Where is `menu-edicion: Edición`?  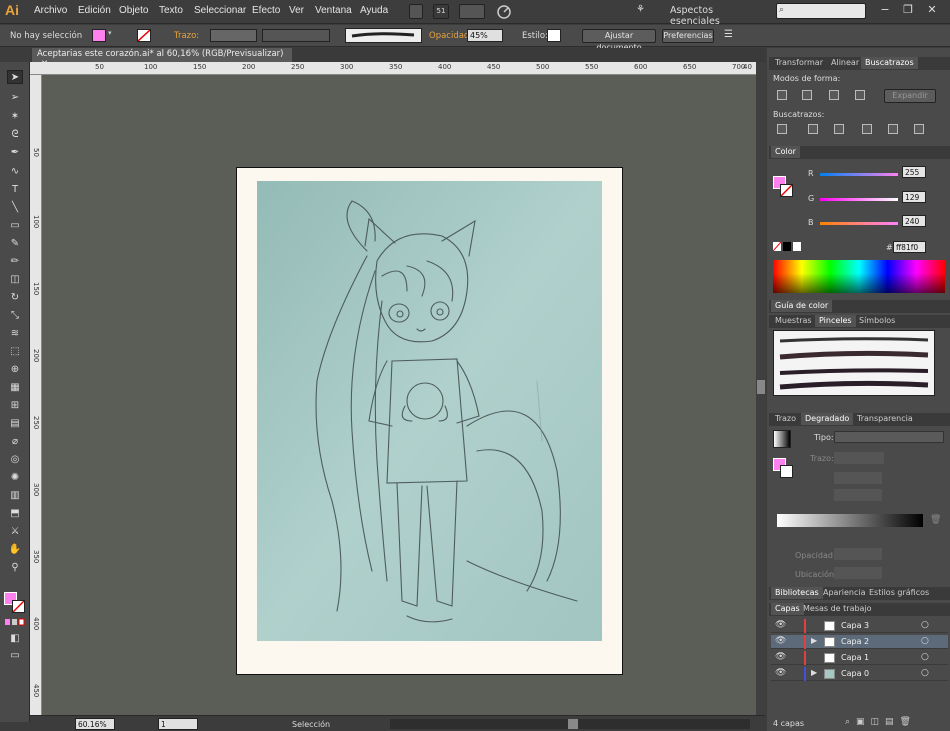 menu-edicion: Edición is located at coordinates (94, 10).